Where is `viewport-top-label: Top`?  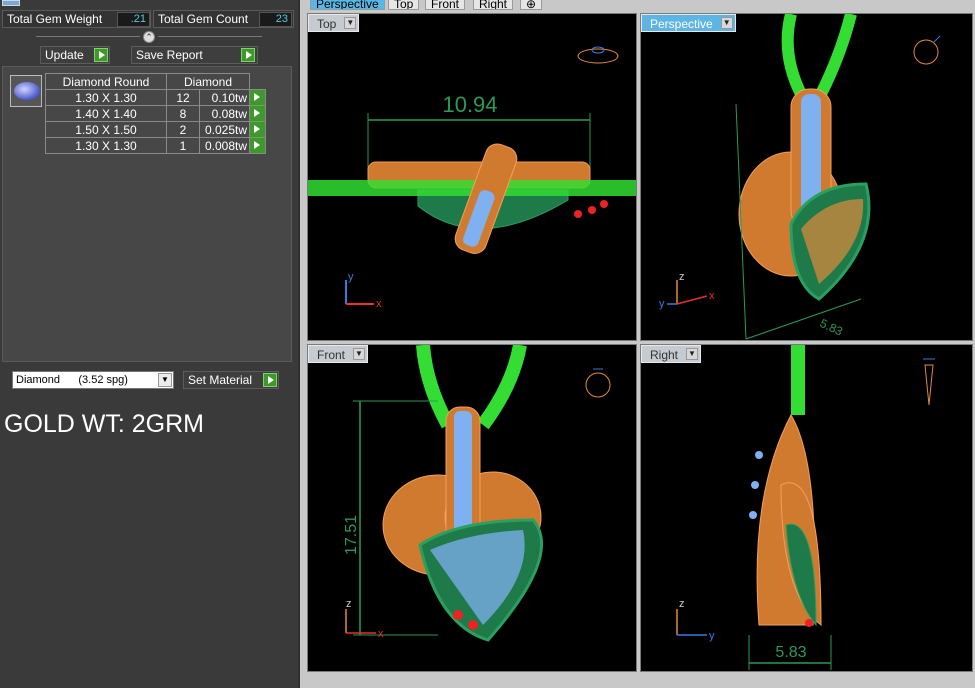
viewport-top-label: Top is located at coordinates (334, 23).